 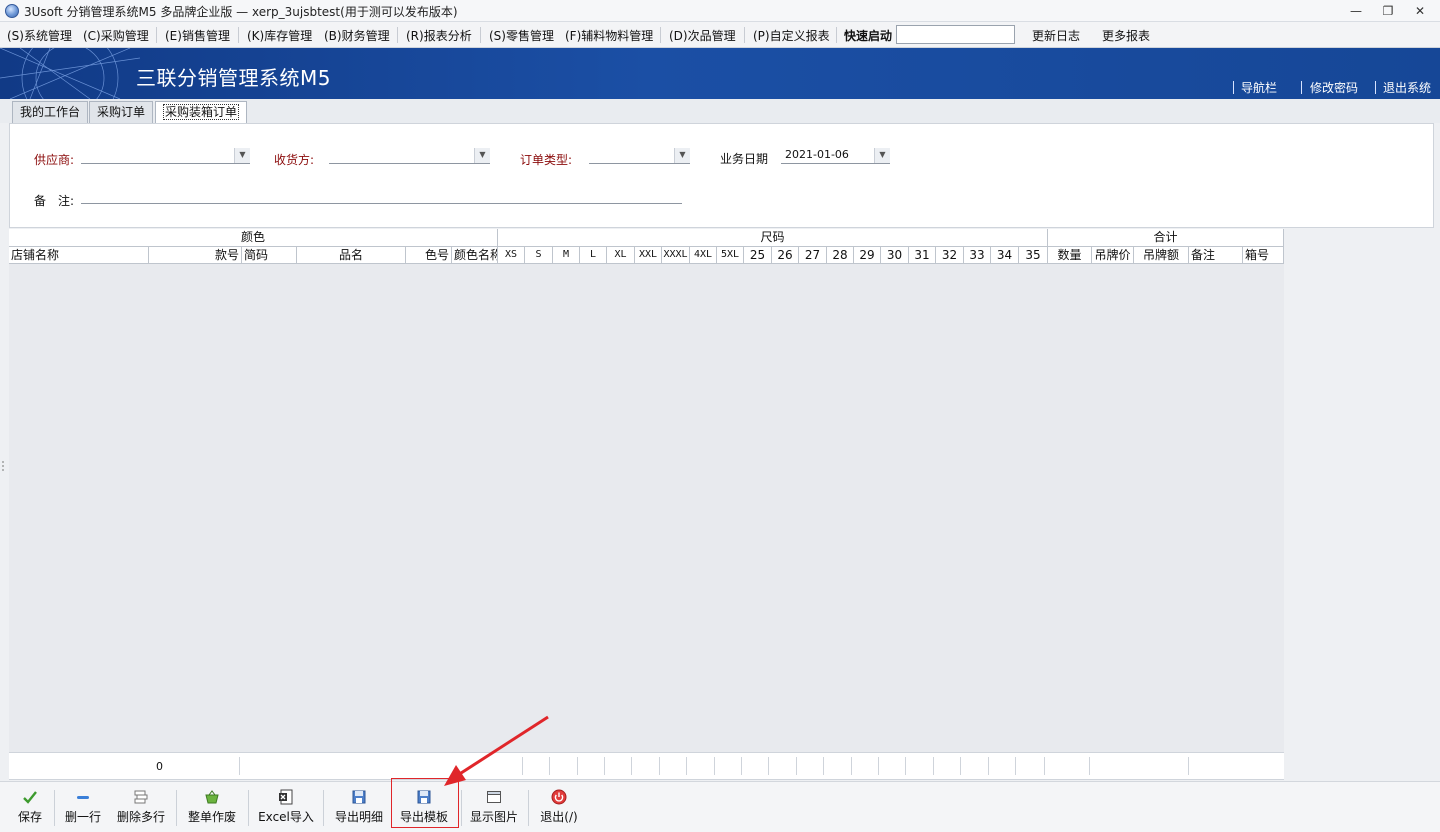 What do you see at coordinates (212, 807) in the screenshot?
I see `void-order-button: 整单作废` at bounding box center [212, 807].